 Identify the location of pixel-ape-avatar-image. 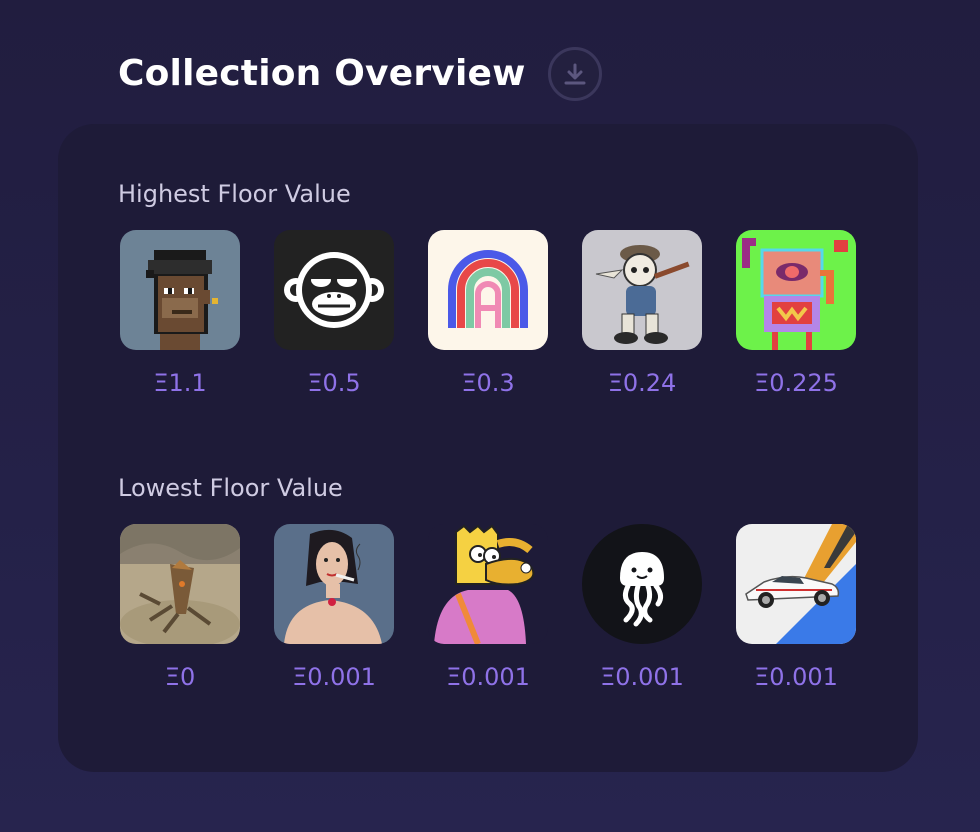
(180, 290).